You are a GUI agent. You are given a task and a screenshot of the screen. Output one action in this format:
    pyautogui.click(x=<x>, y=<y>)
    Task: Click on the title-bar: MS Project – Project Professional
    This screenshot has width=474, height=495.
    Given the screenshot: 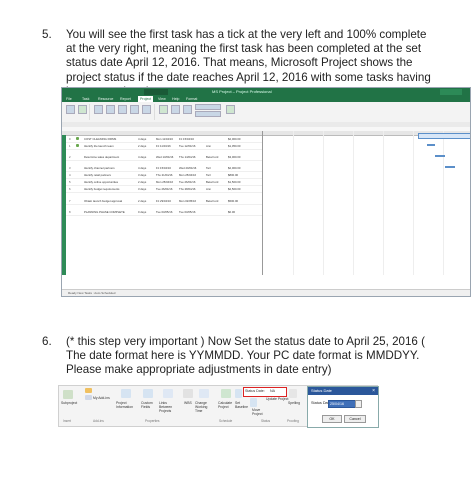 What is the action you would take?
    pyautogui.click(x=266, y=92)
    